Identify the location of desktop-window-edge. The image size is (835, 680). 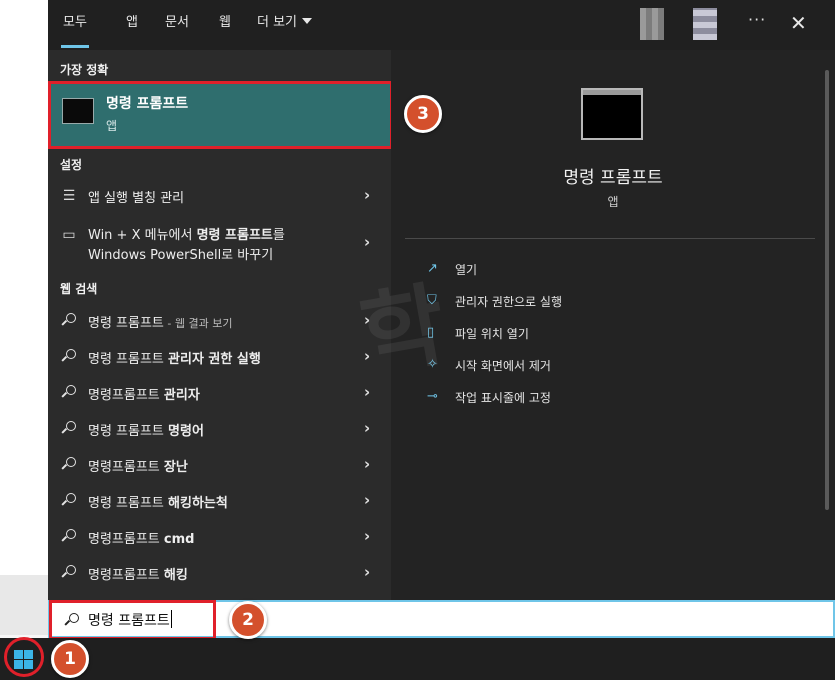
(24, 287).